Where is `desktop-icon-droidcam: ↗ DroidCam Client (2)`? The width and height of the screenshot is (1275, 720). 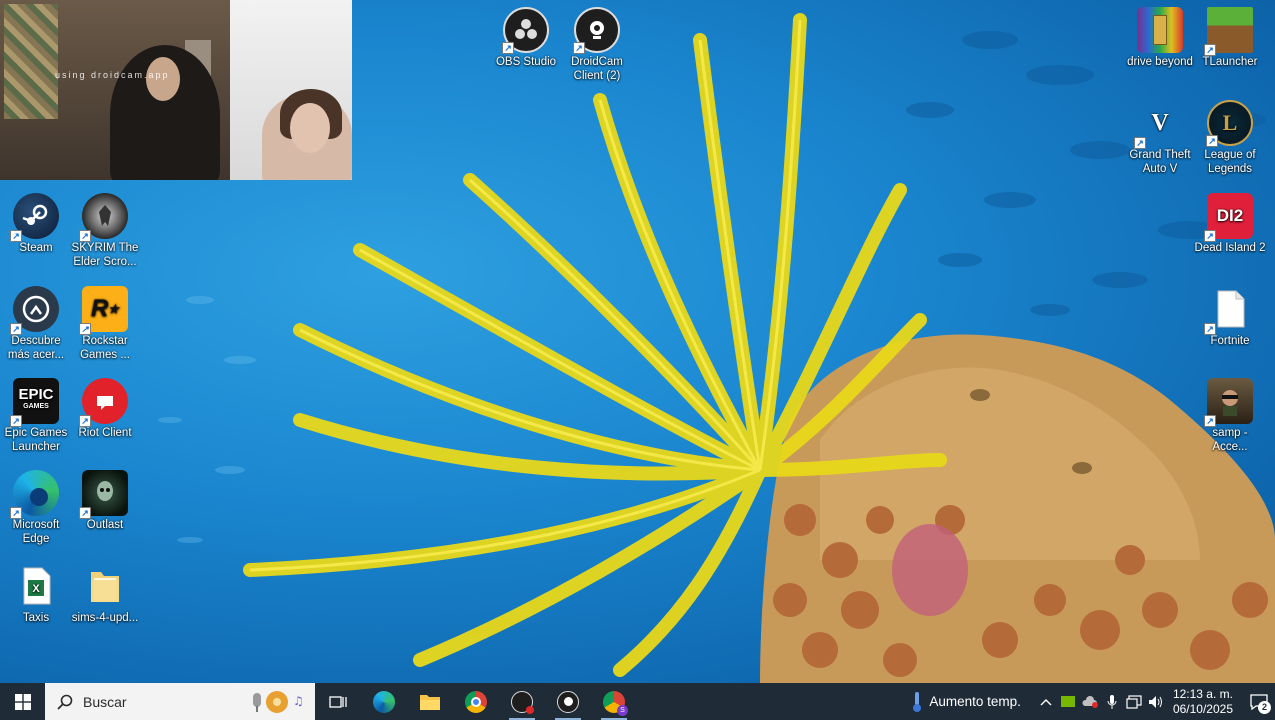 desktop-icon-droidcam: ↗ DroidCam Client (2) is located at coordinates (597, 45).